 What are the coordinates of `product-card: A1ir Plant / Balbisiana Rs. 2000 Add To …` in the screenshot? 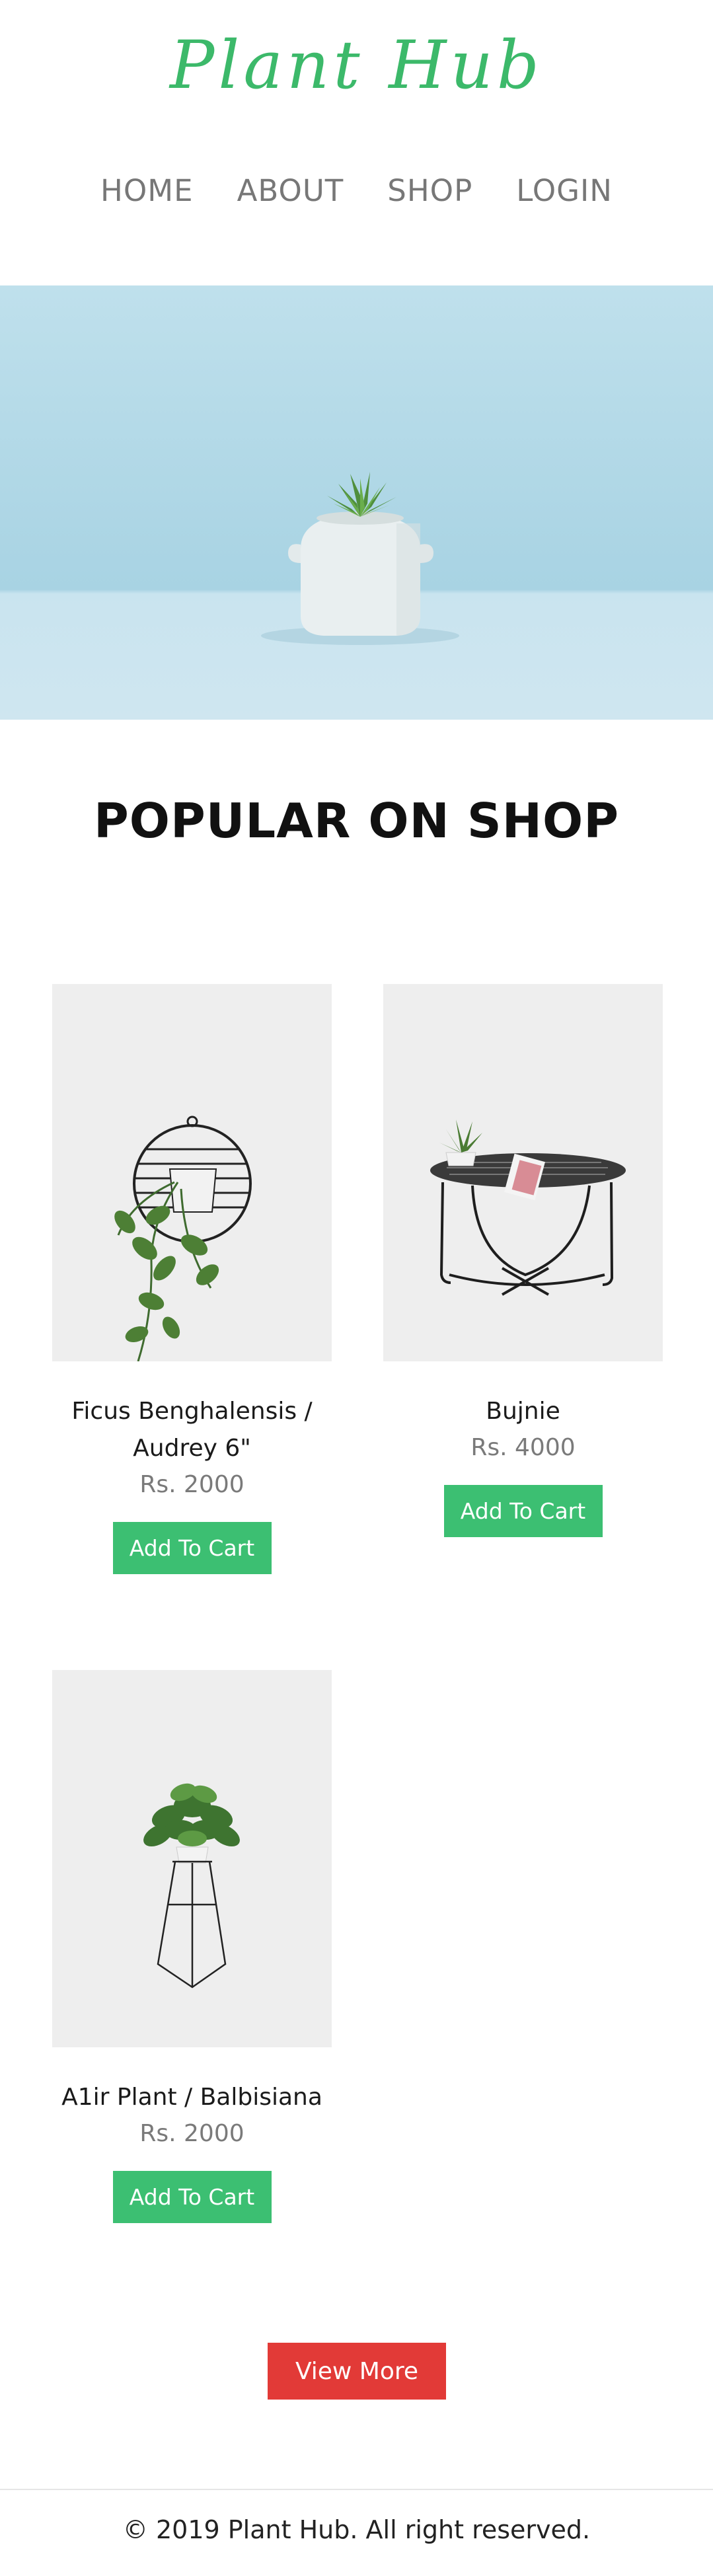 It's located at (192, 1946).